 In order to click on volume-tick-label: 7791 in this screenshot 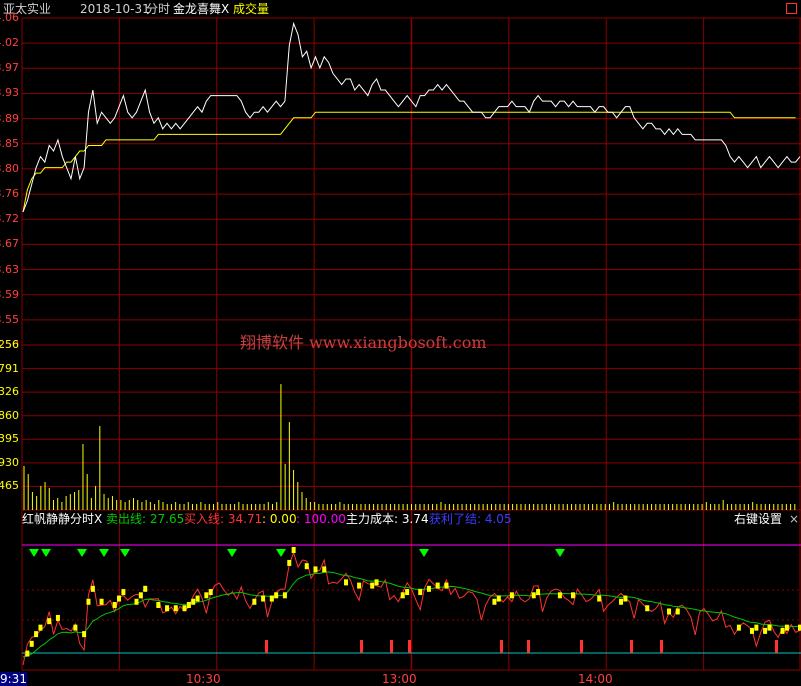, I will do `click(9, 368)`.